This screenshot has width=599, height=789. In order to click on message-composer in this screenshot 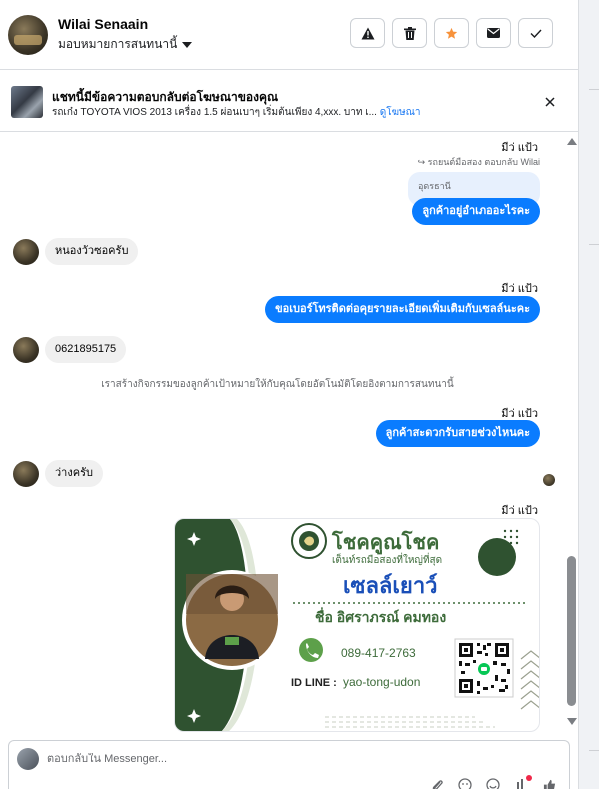, I will do `click(289, 764)`.